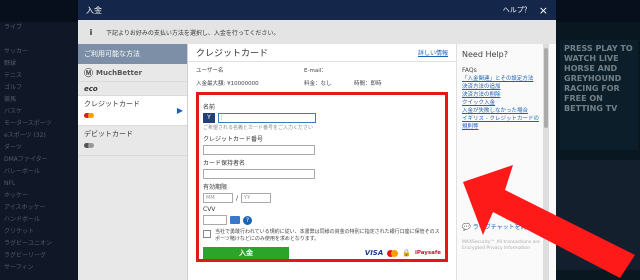 This screenshot has height=280, width=640. I want to click on help-link: 入金が失敗しなかった場合, so click(506, 111).